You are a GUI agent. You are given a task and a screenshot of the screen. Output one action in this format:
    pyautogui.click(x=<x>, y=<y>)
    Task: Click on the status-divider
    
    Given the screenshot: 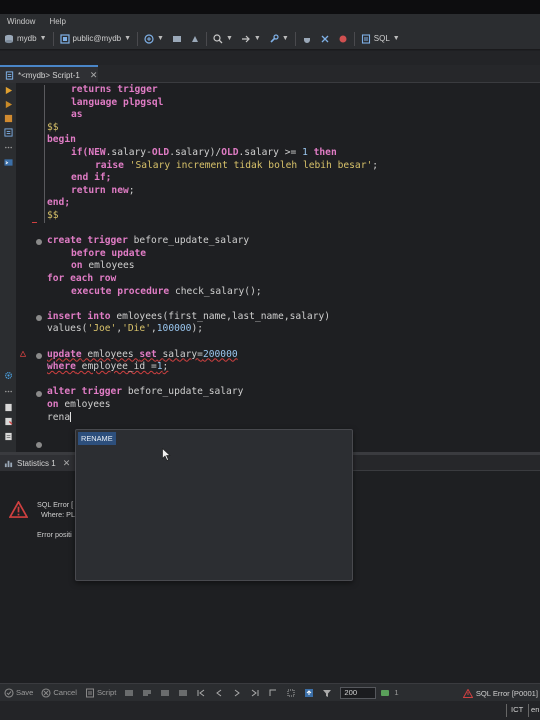 What is the action you would take?
    pyautogui.click(x=506, y=710)
    